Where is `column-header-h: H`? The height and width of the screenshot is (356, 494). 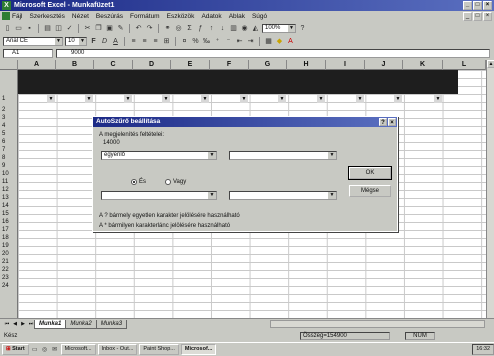 column-header-h: H is located at coordinates (306, 65).